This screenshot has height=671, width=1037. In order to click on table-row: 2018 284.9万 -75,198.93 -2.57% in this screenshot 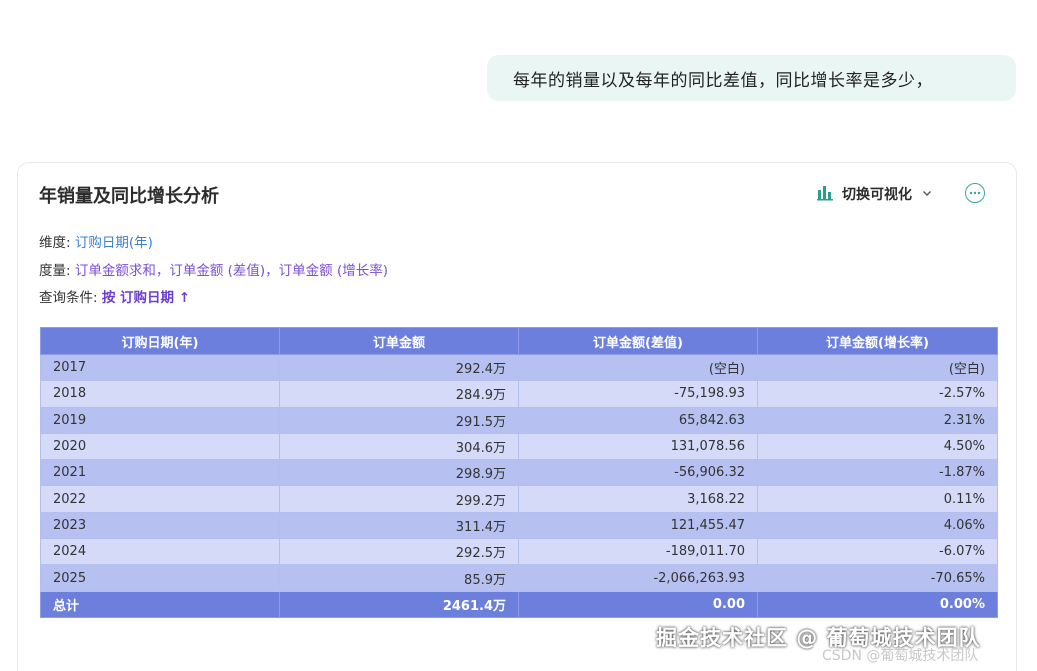, I will do `click(519, 394)`.